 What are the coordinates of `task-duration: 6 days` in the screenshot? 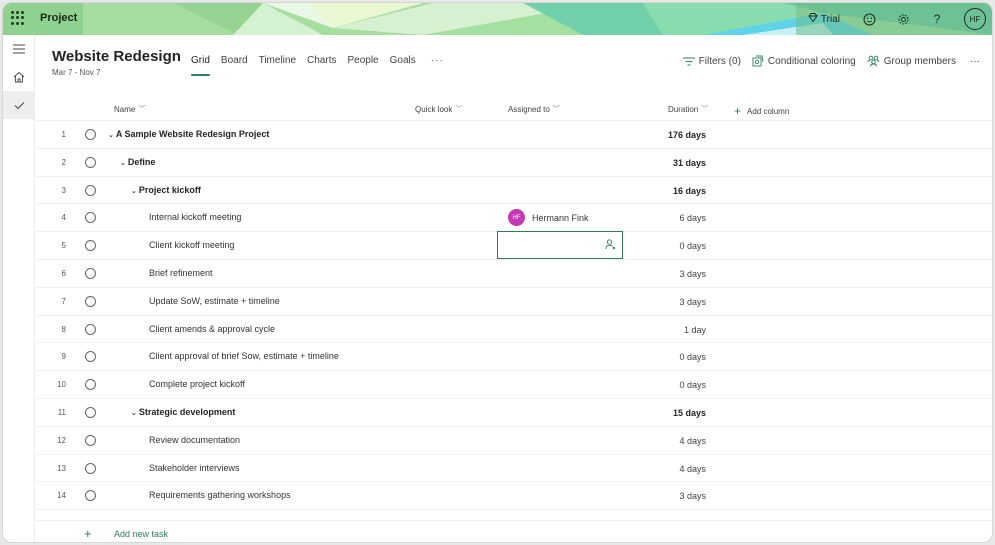 It's located at (692, 218).